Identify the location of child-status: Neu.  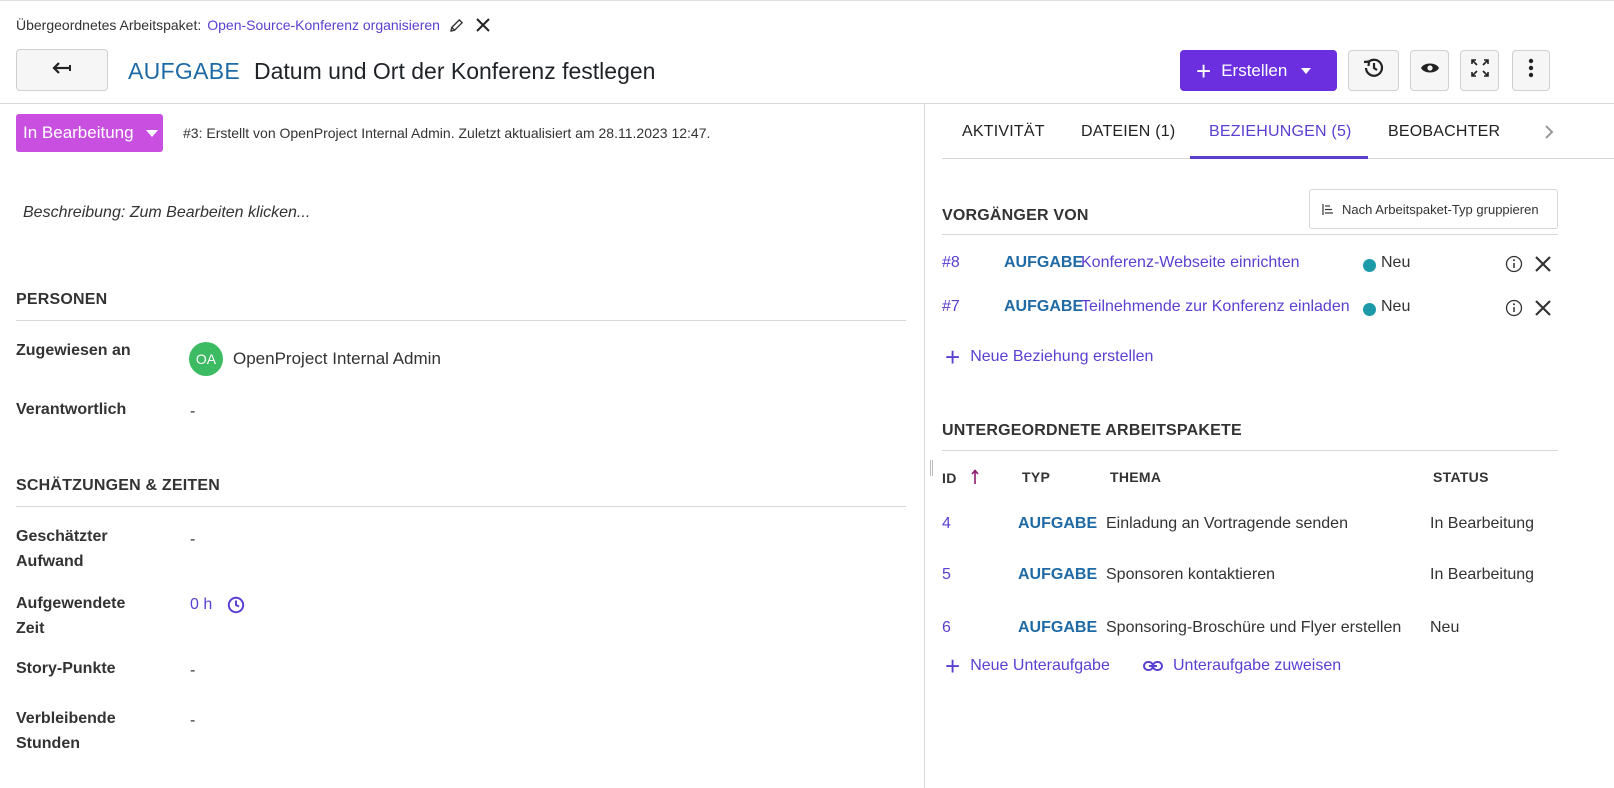
(1444, 628).